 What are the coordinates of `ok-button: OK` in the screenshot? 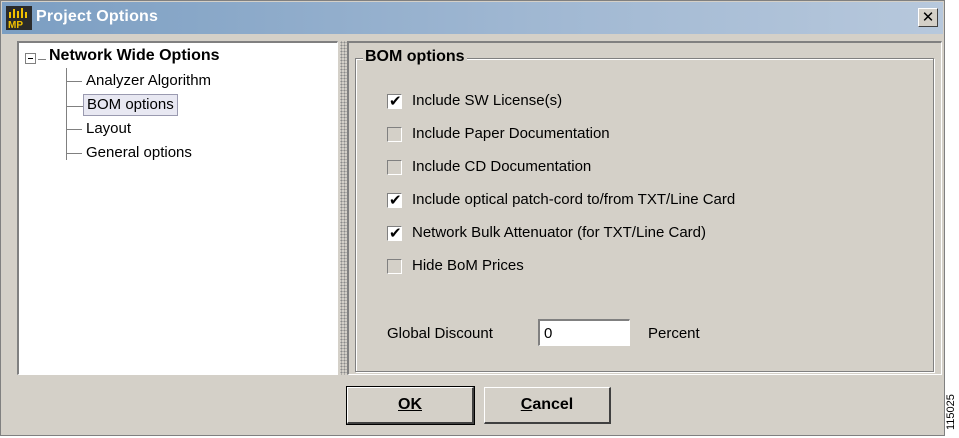 It's located at (410, 405).